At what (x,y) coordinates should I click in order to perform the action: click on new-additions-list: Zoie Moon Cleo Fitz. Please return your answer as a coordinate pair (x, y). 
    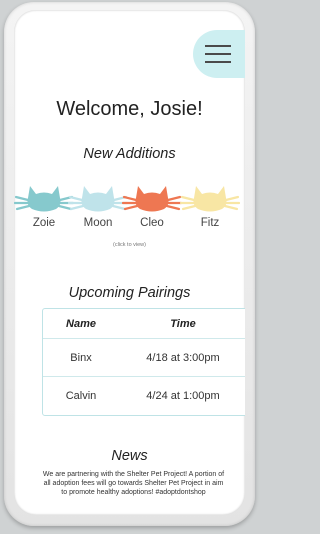
    Looking at the image, I should click on (129, 208).